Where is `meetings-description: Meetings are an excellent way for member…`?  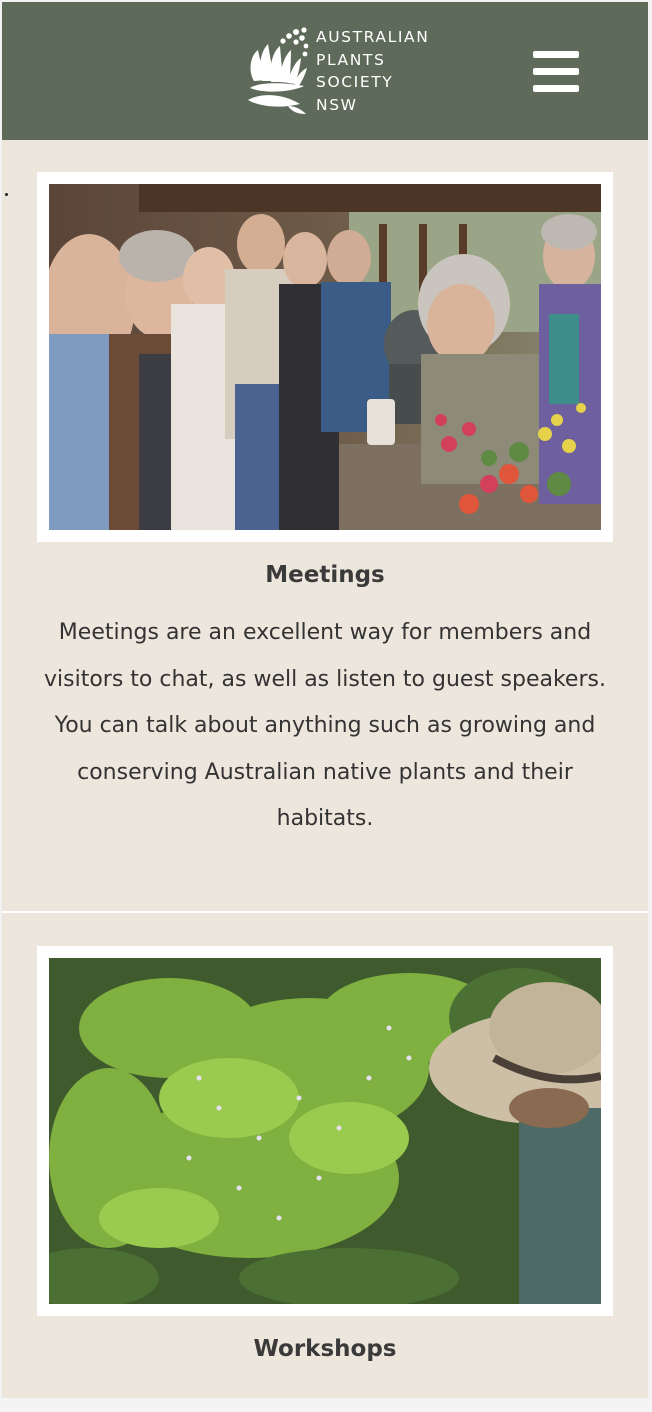 meetings-description: Meetings are an excellent way for member… is located at coordinates (325, 725).